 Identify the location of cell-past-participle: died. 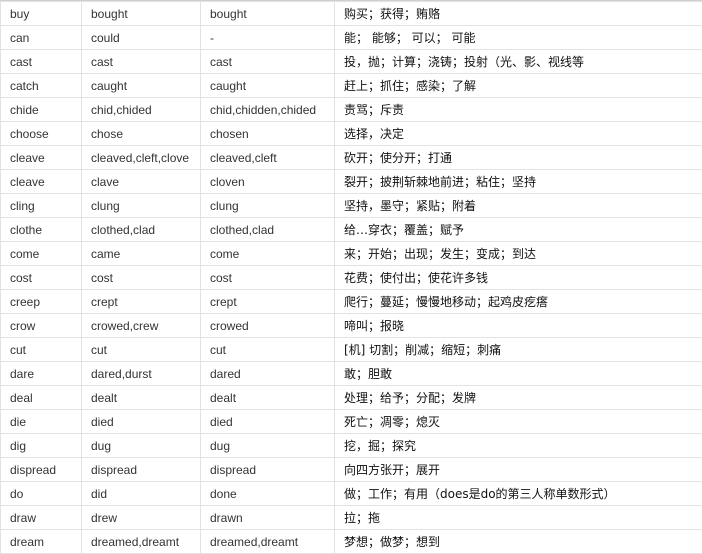
(268, 422).